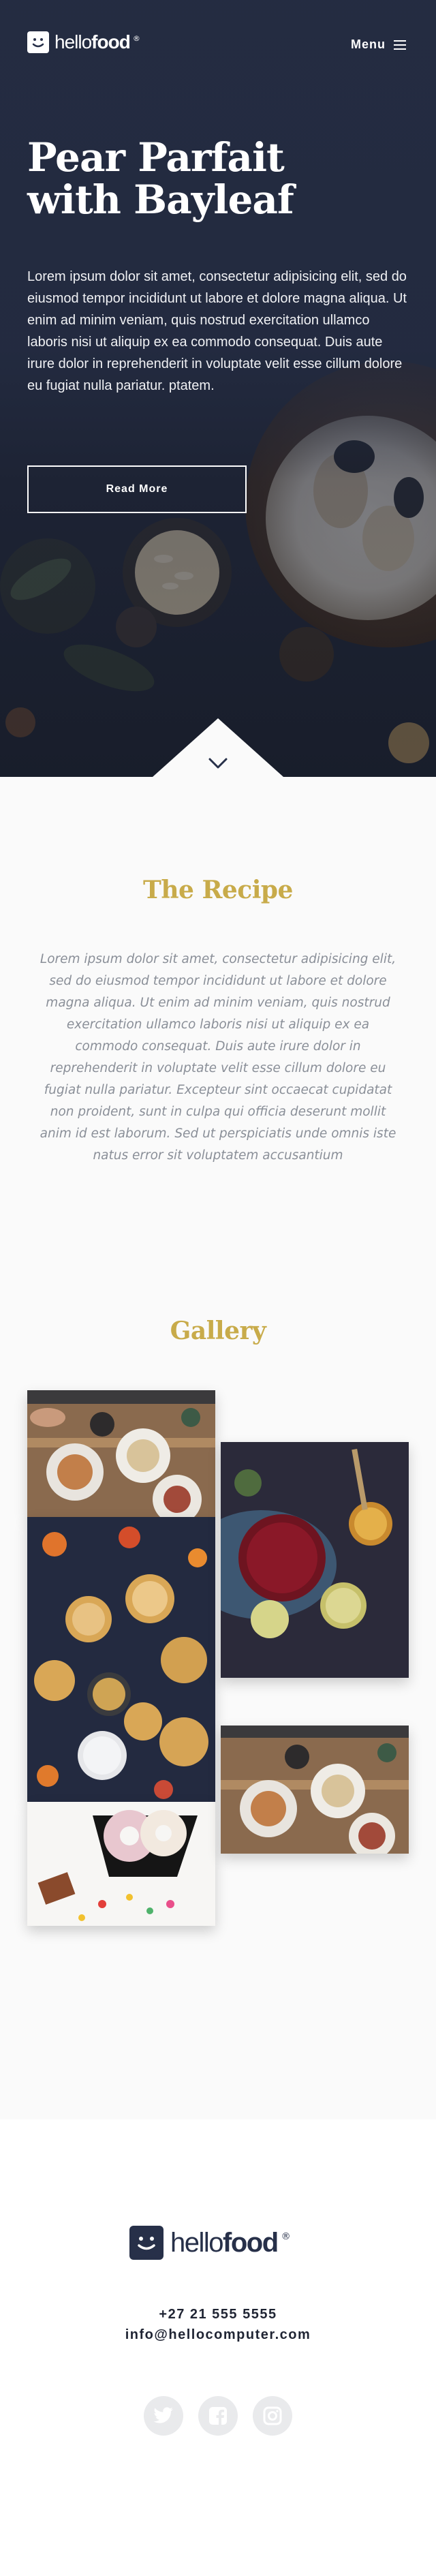 The width and height of the screenshot is (436, 2576). What do you see at coordinates (93, 41) in the screenshot?
I see `brand-name: hellofood` at bounding box center [93, 41].